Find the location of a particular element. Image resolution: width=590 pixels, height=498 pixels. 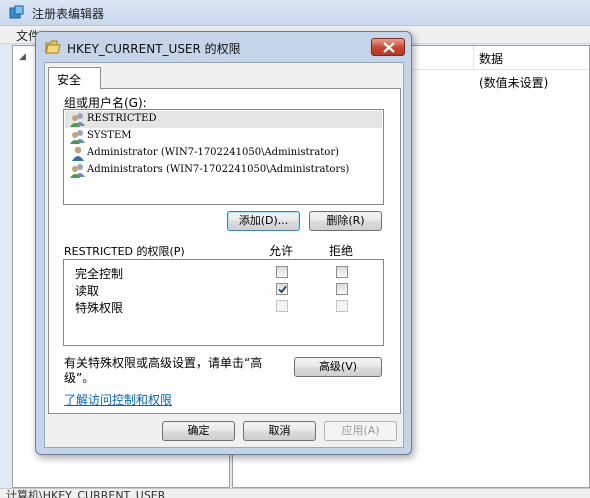

checkmark-icon is located at coordinates (282, 289).